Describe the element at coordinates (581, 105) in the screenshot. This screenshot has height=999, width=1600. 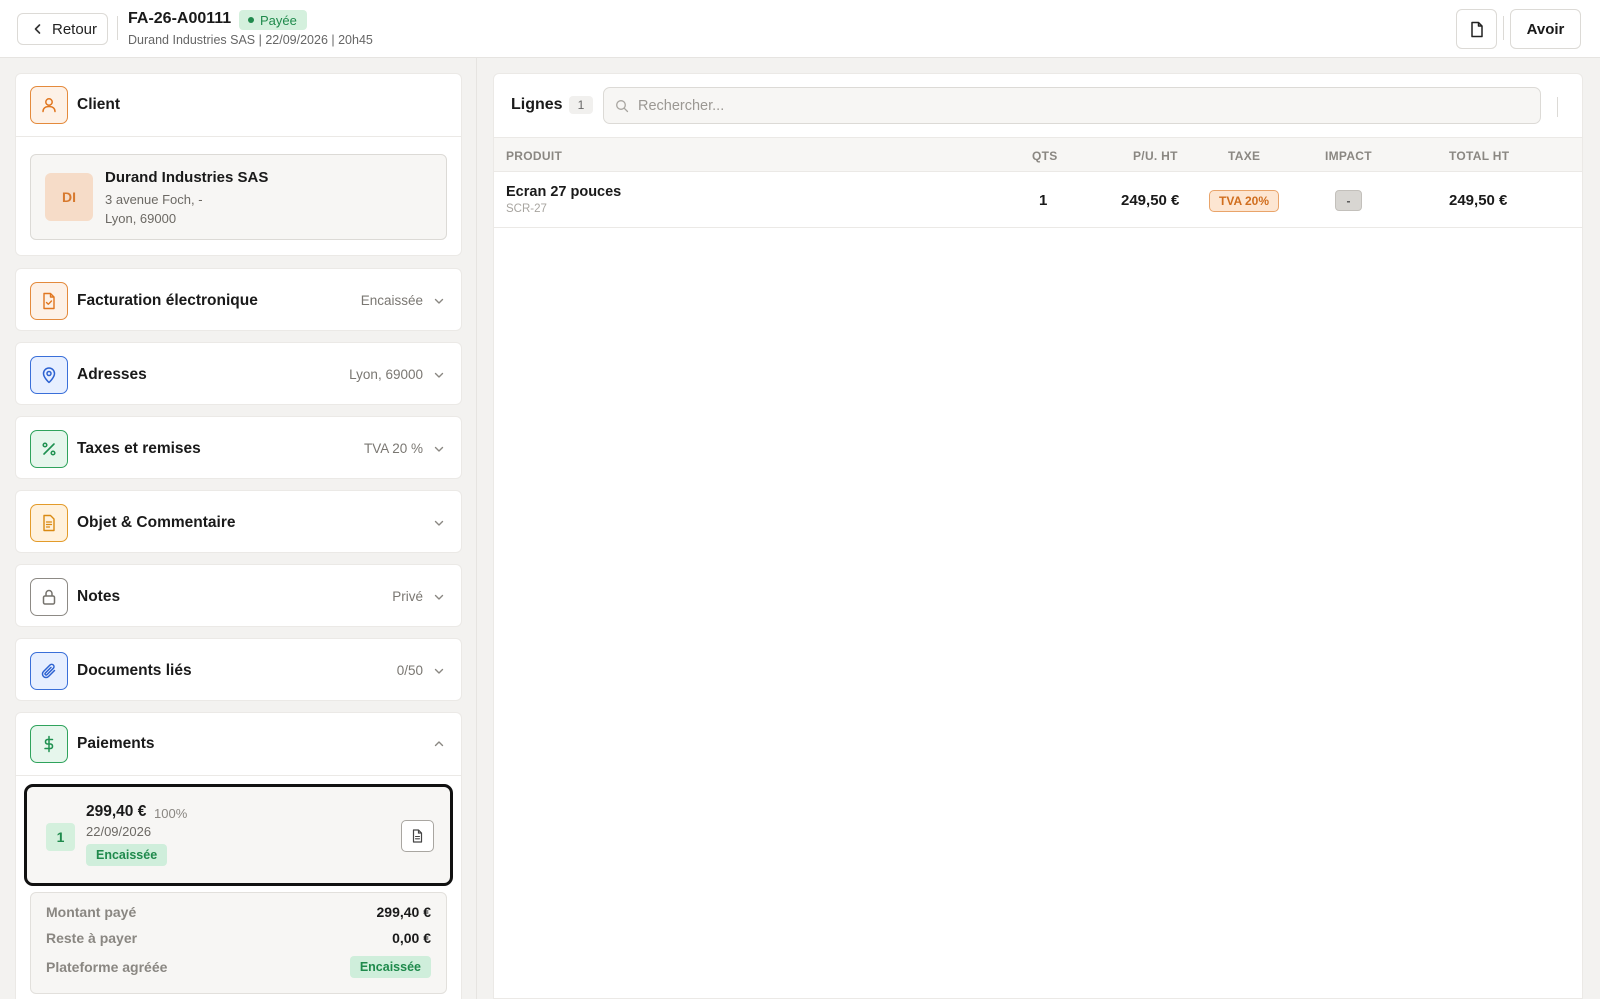
I see `lines-count-badge: 1` at that location.